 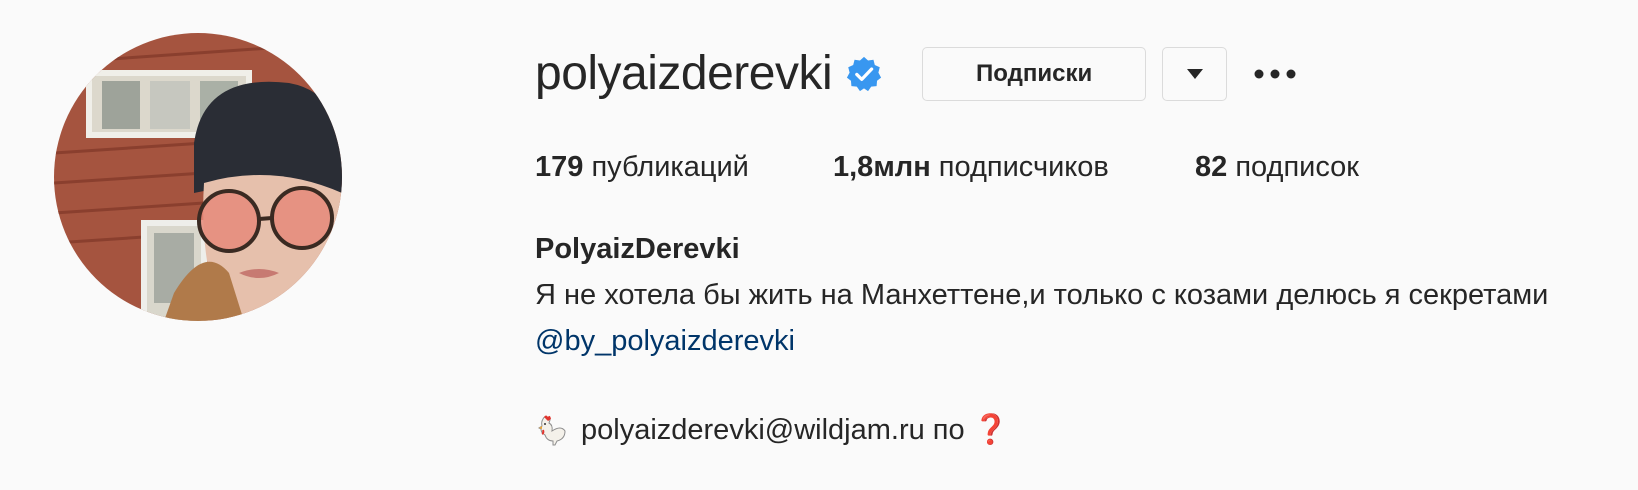 I want to click on posts-count: 179, so click(x=559, y=167).